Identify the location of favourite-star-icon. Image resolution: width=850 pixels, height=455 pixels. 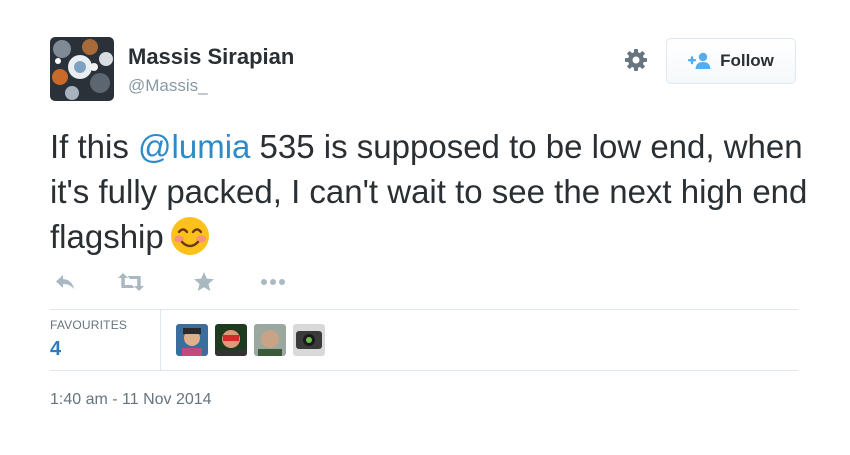
(204, 282).